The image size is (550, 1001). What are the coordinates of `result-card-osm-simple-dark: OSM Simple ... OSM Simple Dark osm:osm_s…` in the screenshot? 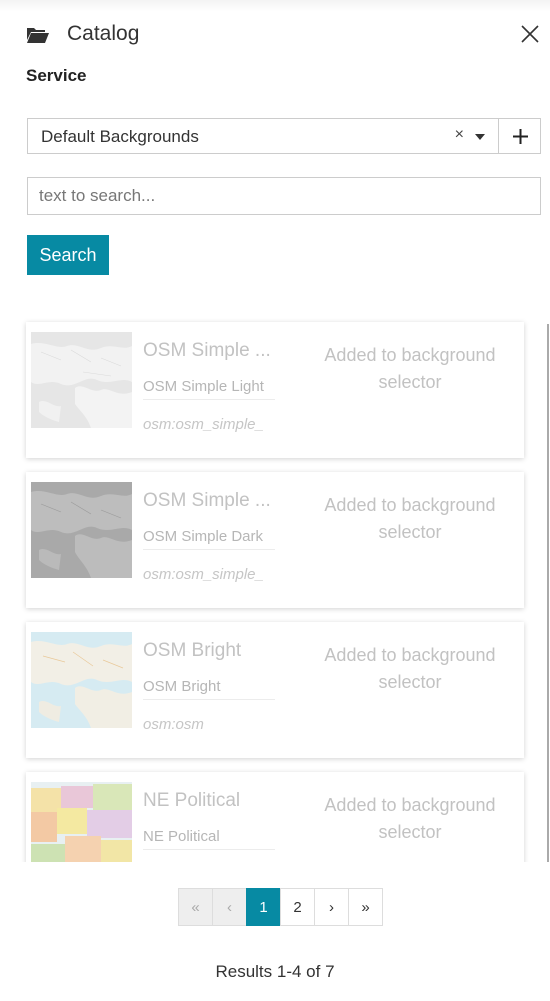 It's located at (275, 540).